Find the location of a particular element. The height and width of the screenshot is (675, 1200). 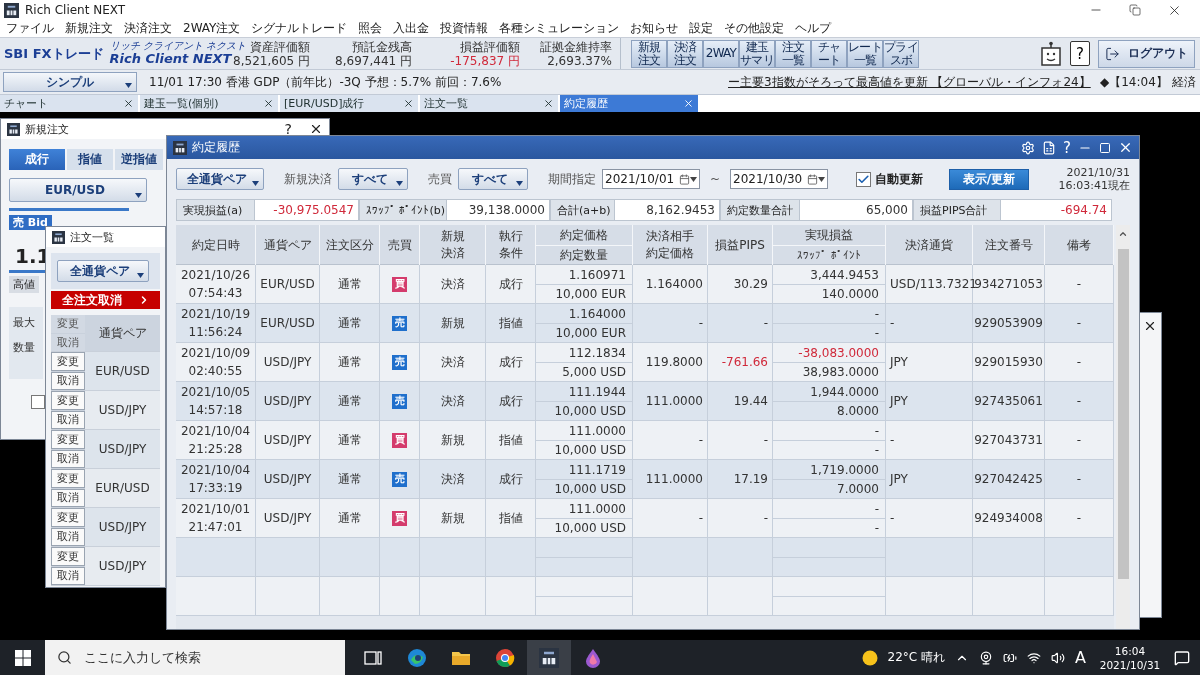

task-view-icon is located at coordinates (373, 657).